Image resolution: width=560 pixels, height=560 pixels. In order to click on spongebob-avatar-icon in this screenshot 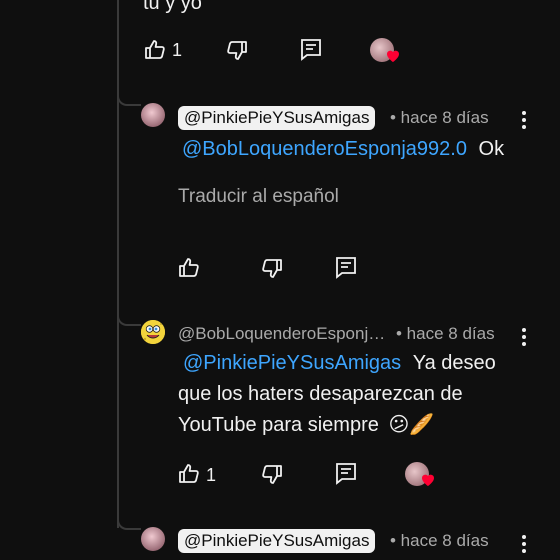, I will do `click(153, 332)`.